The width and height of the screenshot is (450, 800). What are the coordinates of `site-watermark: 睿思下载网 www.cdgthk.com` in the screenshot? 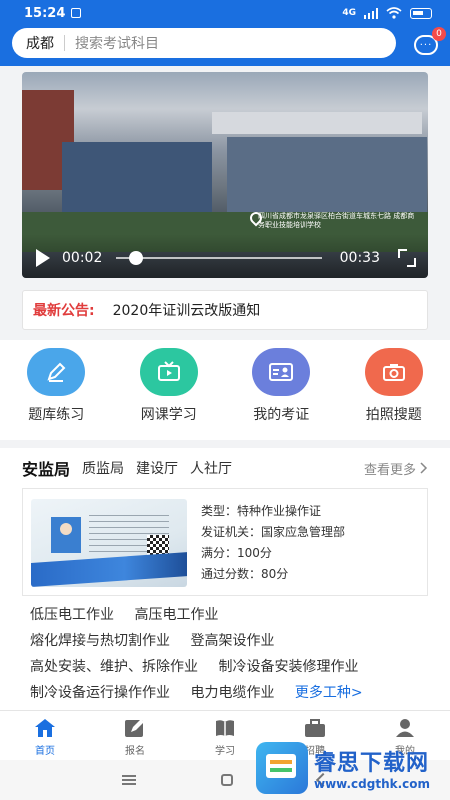 It's located at (351, 768).